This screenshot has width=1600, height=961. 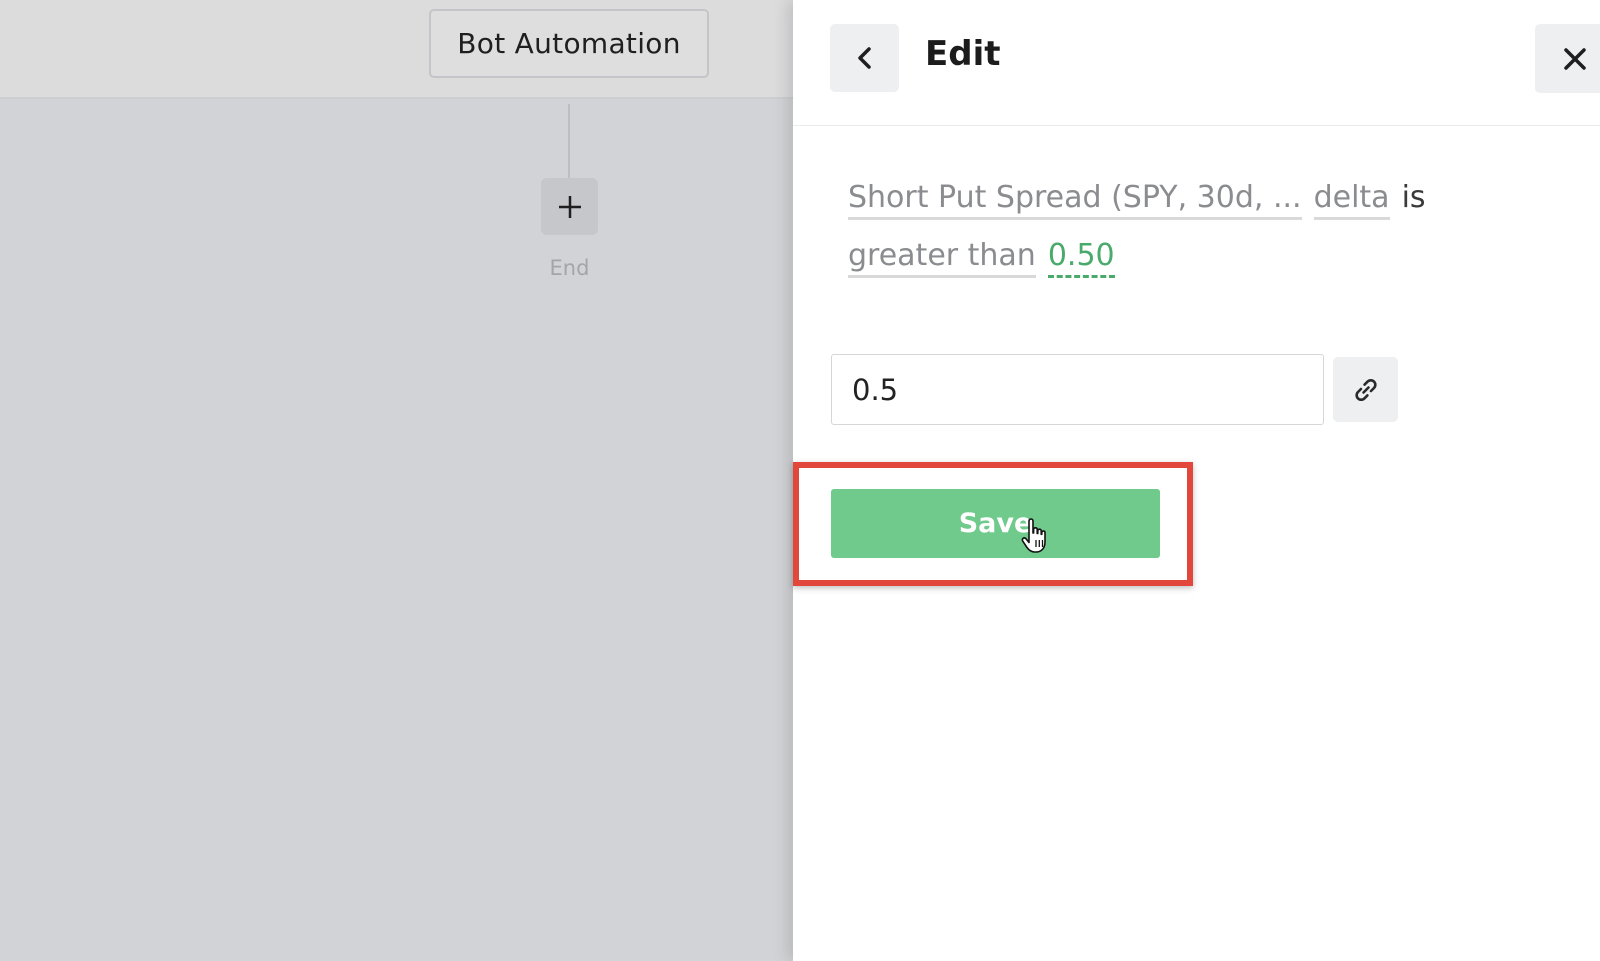 What do you see at coordinates (1413, 197) in the screenshot?
I see `condition-verb-text: is` at bounding box center [1413, 197].